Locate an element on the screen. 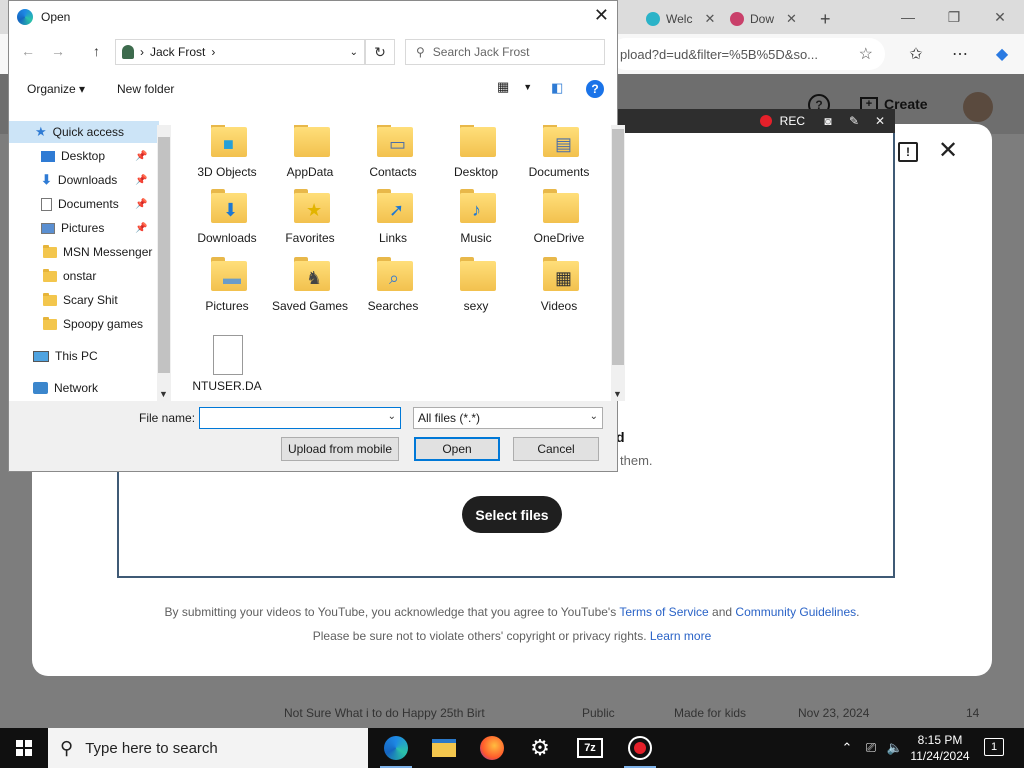 The image size is (1024, 768). file-item: ♪ Music is located at coordinates (476, 216).